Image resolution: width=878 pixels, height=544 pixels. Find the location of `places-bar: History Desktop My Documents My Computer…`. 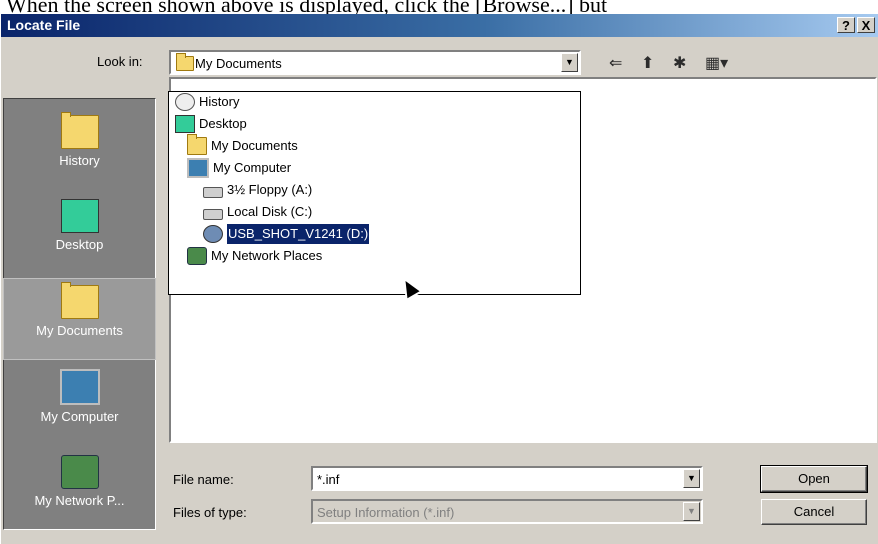

places-bar: History Desktop My Documents My Computer… is located at coordinates (79, 314).